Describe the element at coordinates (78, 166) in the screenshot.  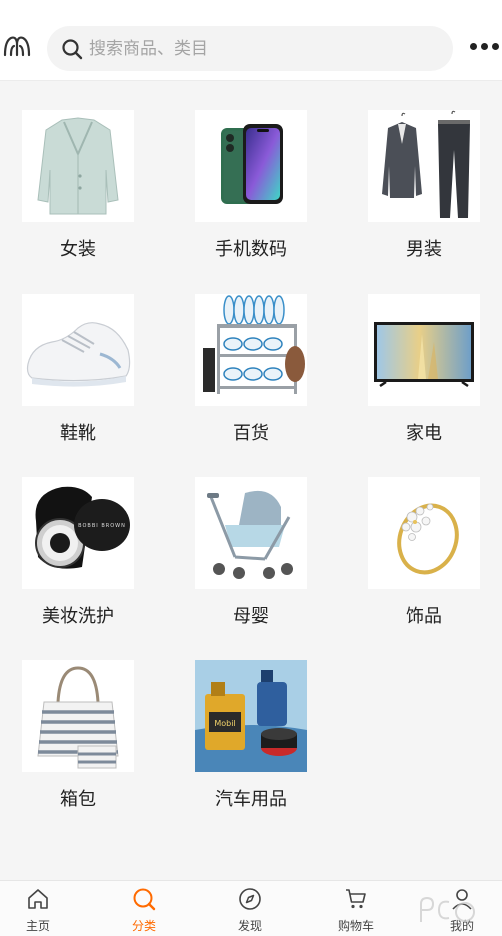
I see `womens-blazer-image` at that location.